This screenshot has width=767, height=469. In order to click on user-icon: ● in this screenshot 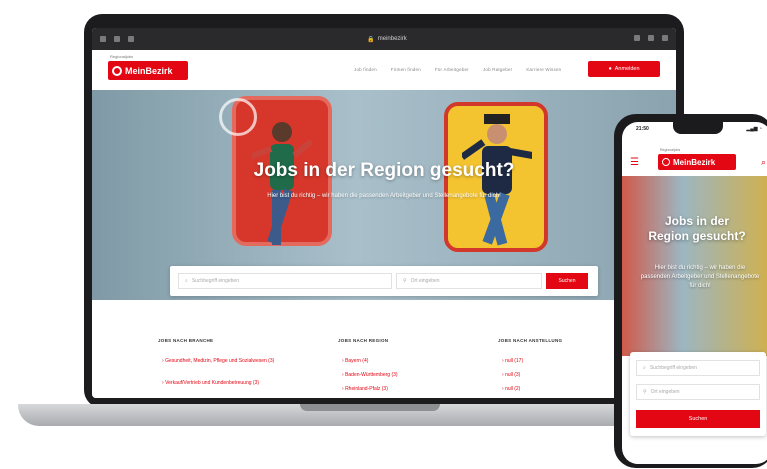, I will do `click(610, 69)`.